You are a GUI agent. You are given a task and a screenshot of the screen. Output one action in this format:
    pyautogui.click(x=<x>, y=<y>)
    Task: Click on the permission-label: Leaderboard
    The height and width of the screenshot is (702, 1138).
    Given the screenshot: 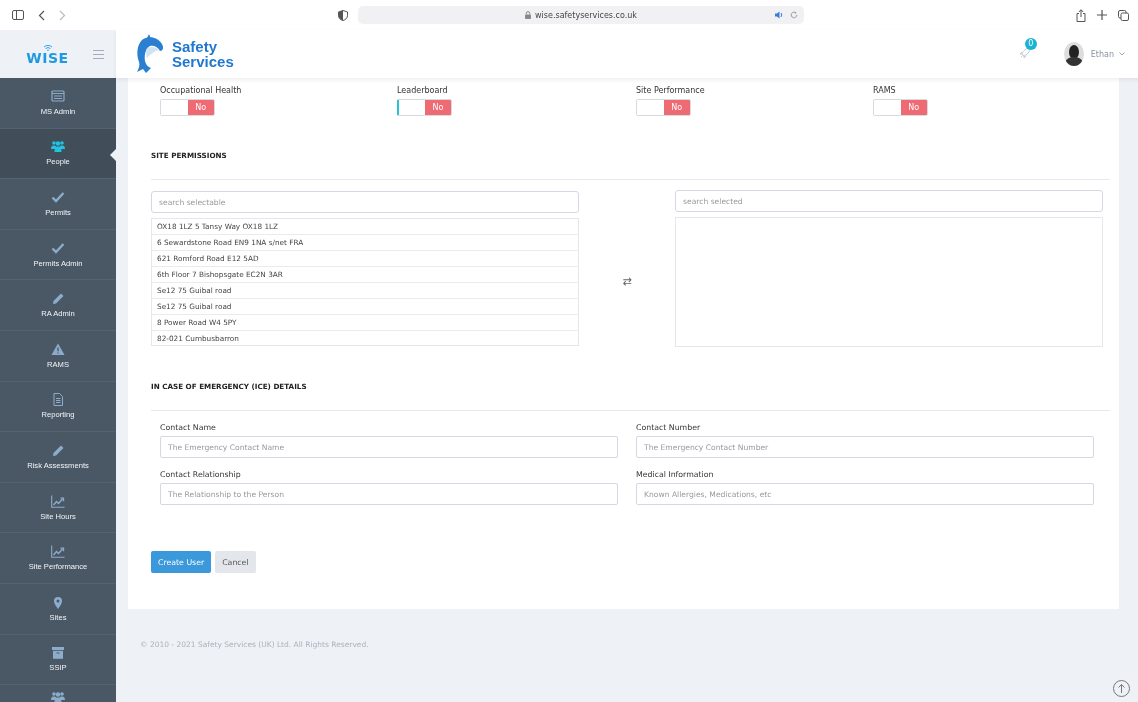 What is the action you would take?
    pyautogui.click(x=422, y=91)
    